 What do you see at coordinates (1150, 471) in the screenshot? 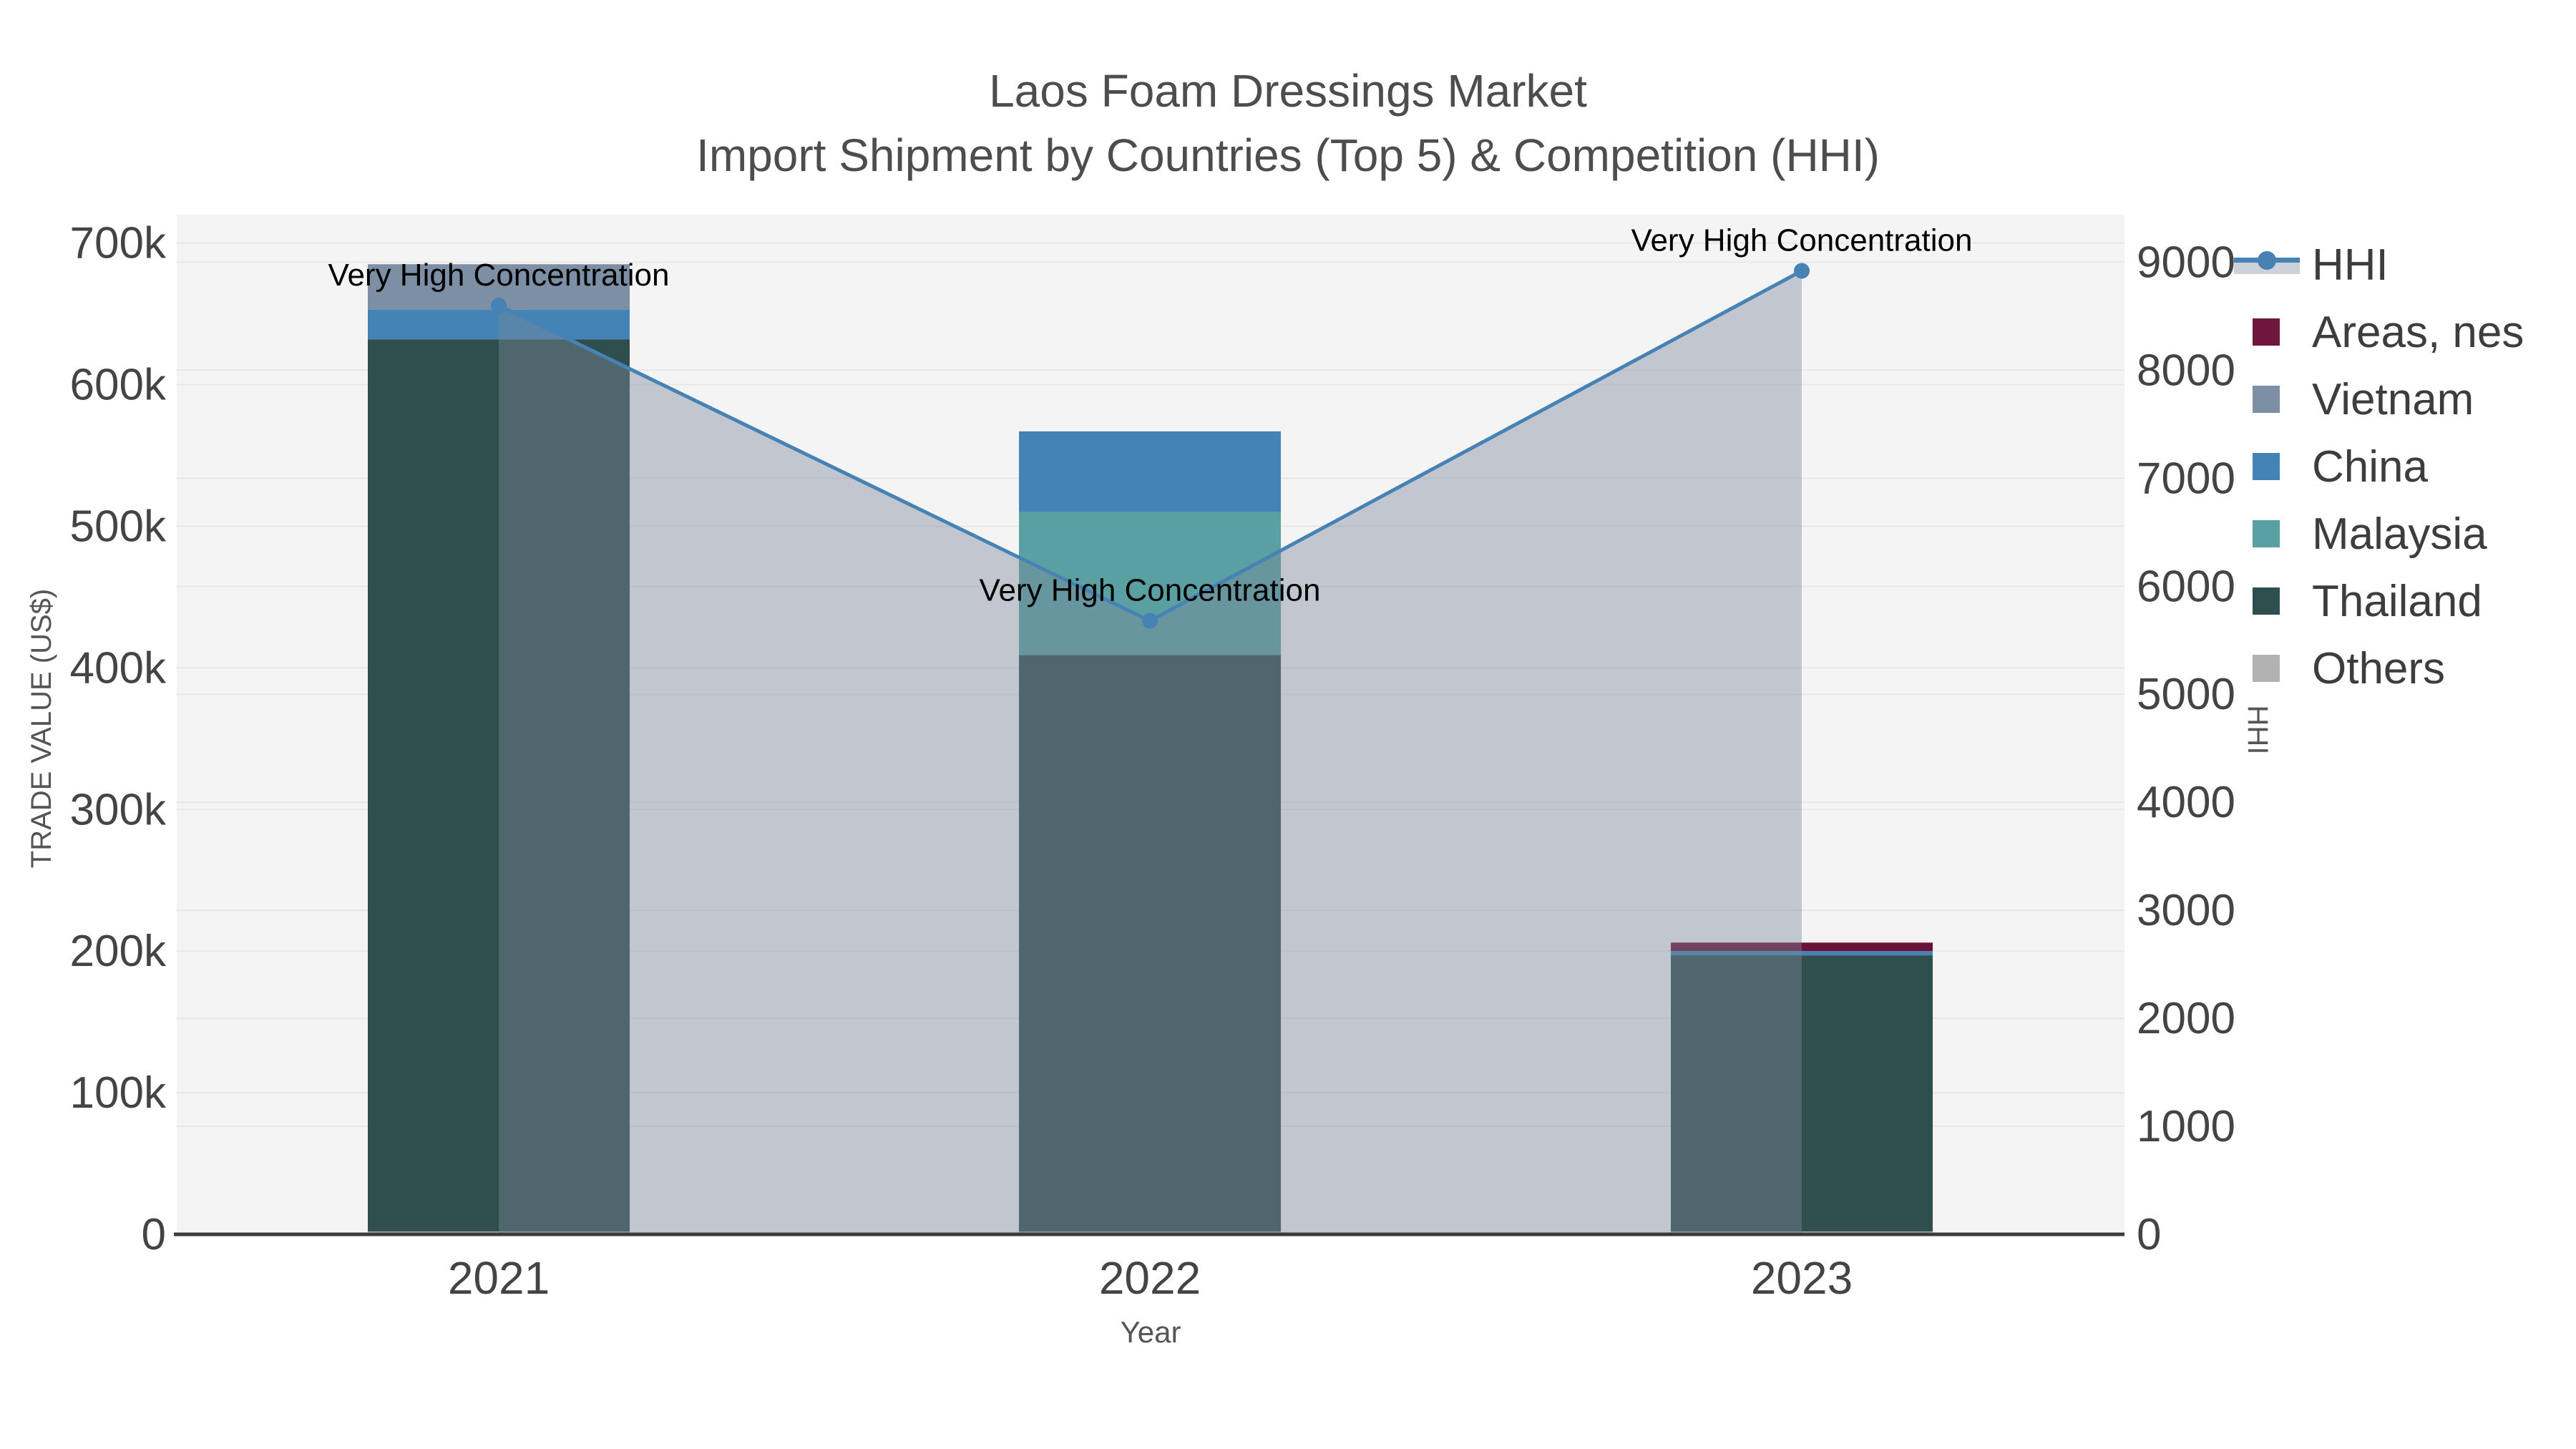
I see `bar-segment-china-2022` at bounding box center [1150, 471].